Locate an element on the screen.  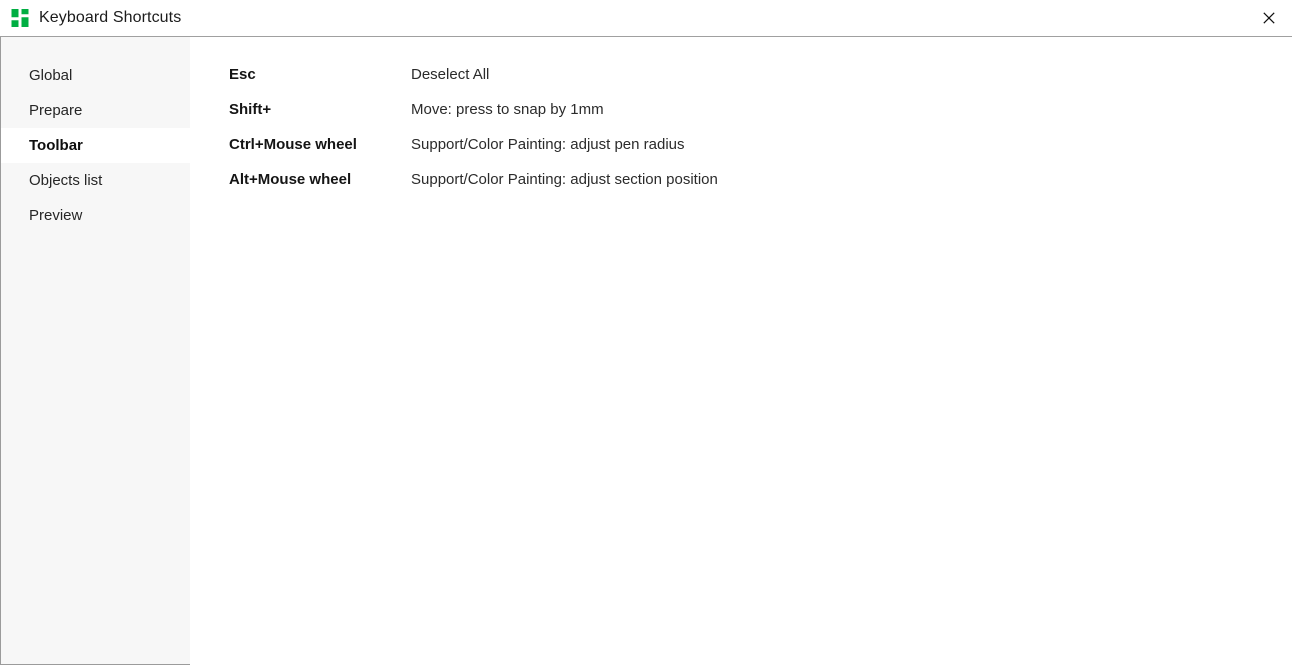
sidebar-item-label: Preview is located at coordinates (56, 215).